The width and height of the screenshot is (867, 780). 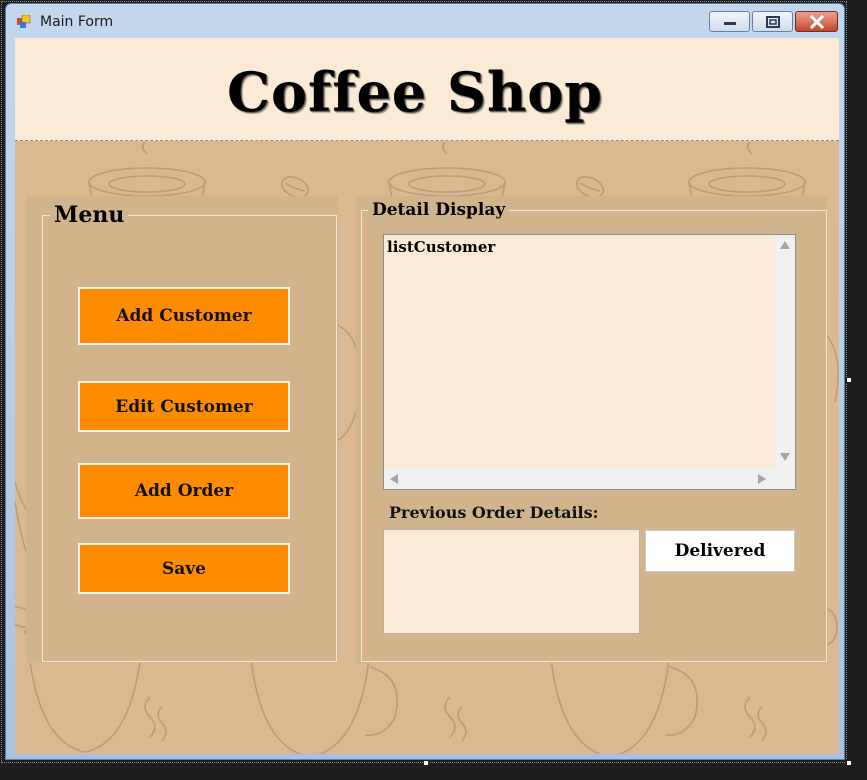 What do you see at coordinates (762, 479) in the screenshot?
I see `scroll-right-icon` at bounding box center [762, 479].